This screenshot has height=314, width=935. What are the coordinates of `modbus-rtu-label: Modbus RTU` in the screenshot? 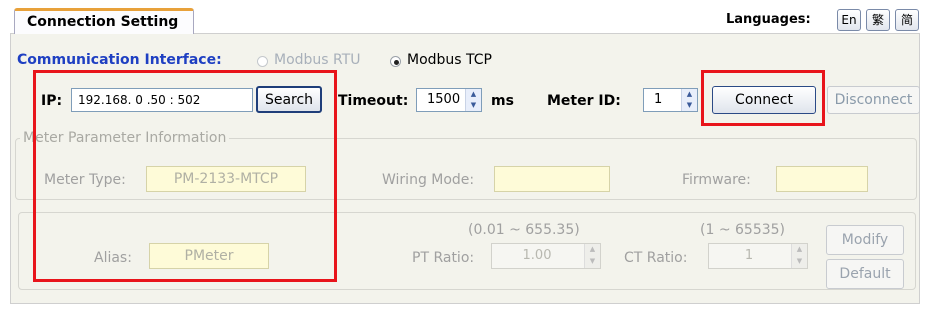 It's located at (317, 60).